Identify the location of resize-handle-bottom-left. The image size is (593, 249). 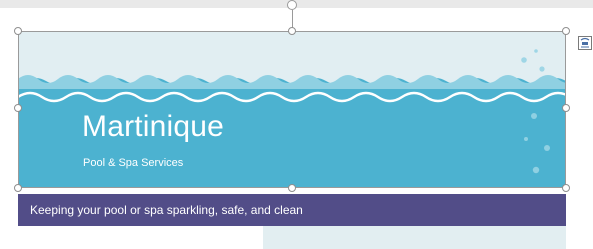
(18, 188).